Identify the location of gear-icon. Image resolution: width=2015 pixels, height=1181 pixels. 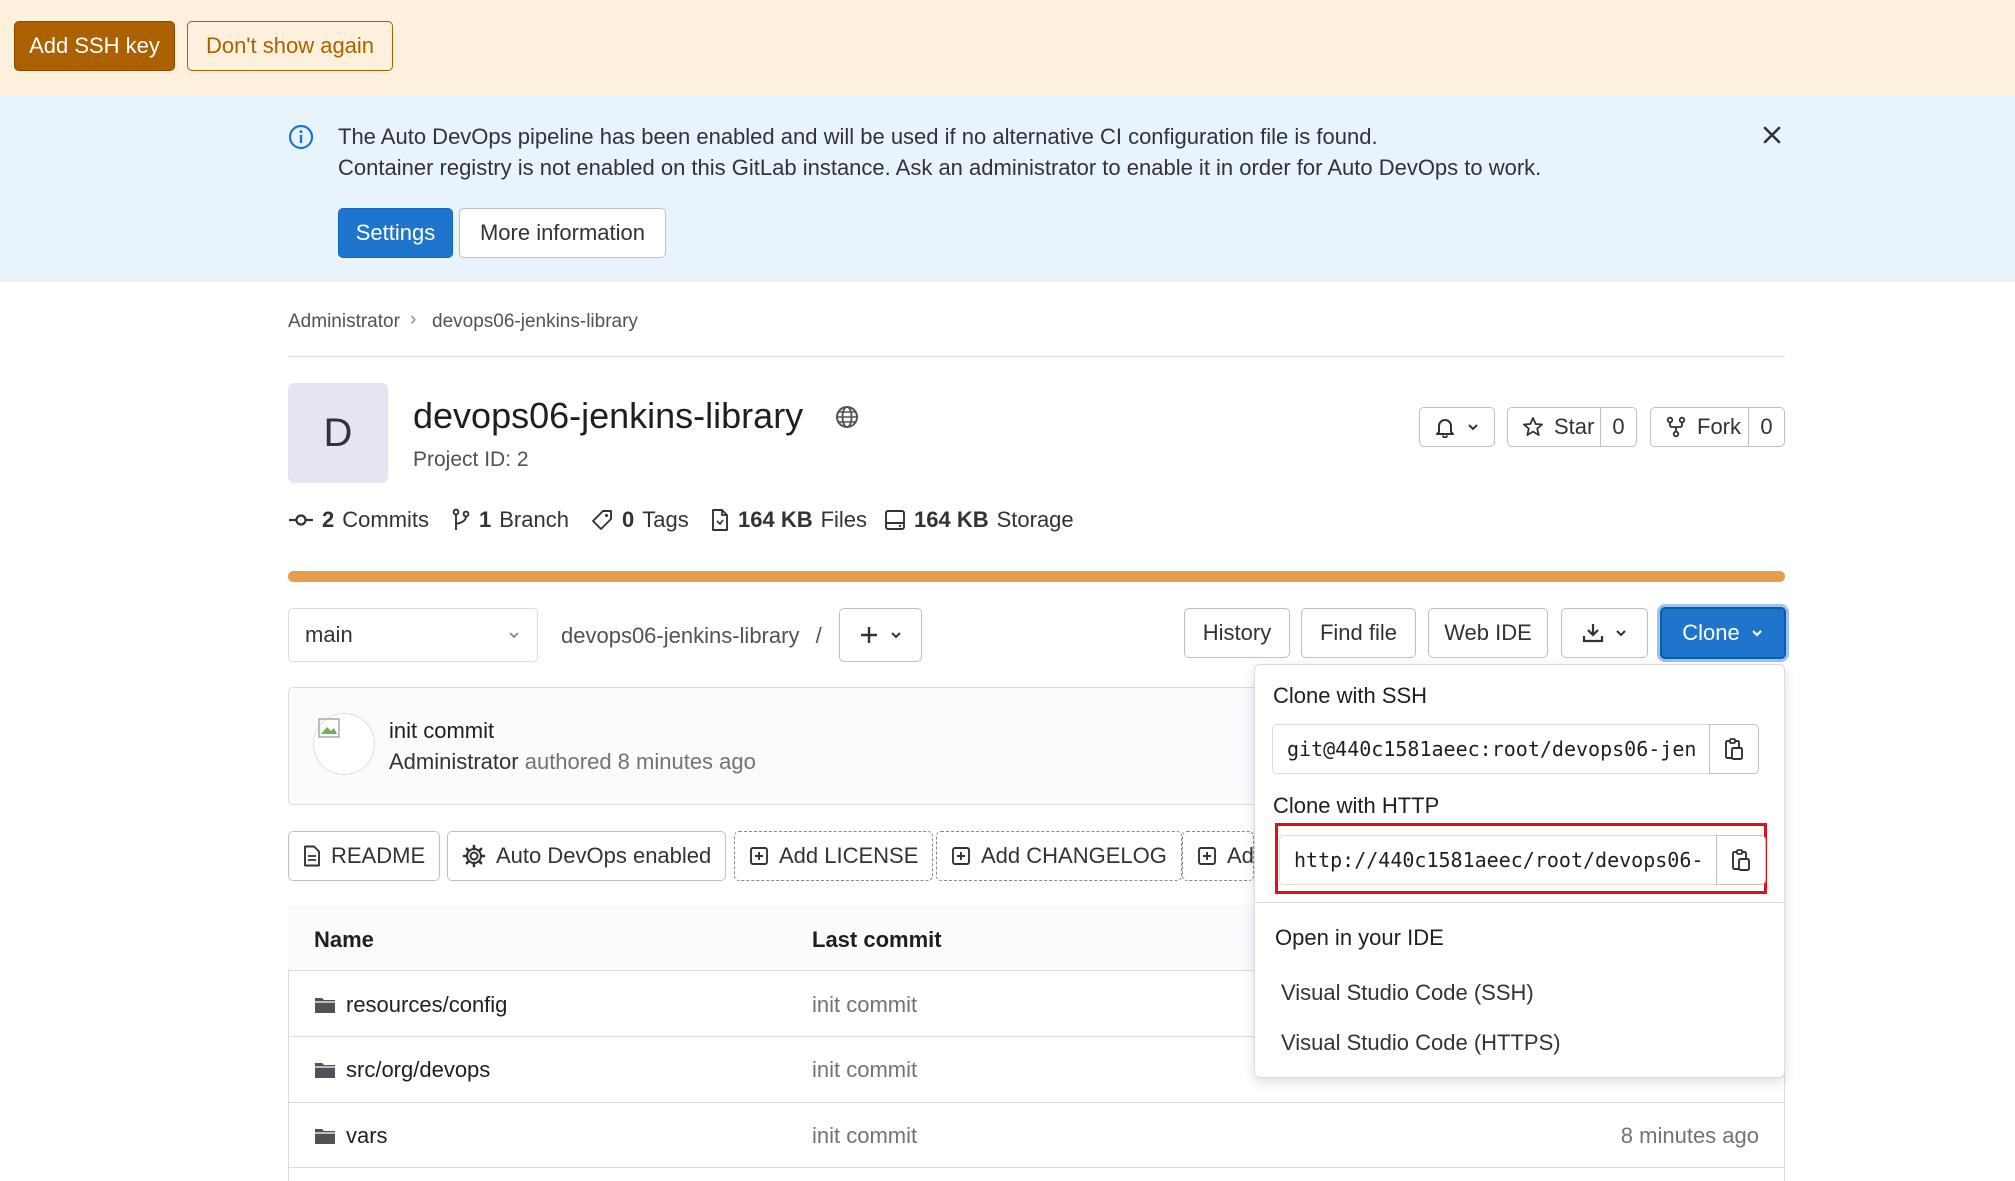
(474, 856).